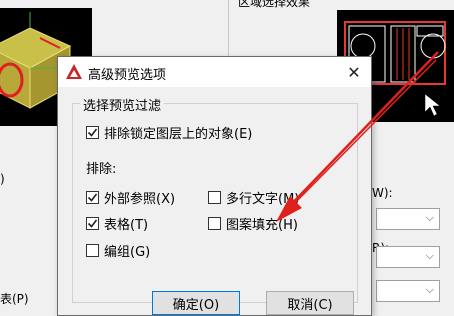 The image size is (454, 316). I want to click on close-button: ✕, so click(354, 72).